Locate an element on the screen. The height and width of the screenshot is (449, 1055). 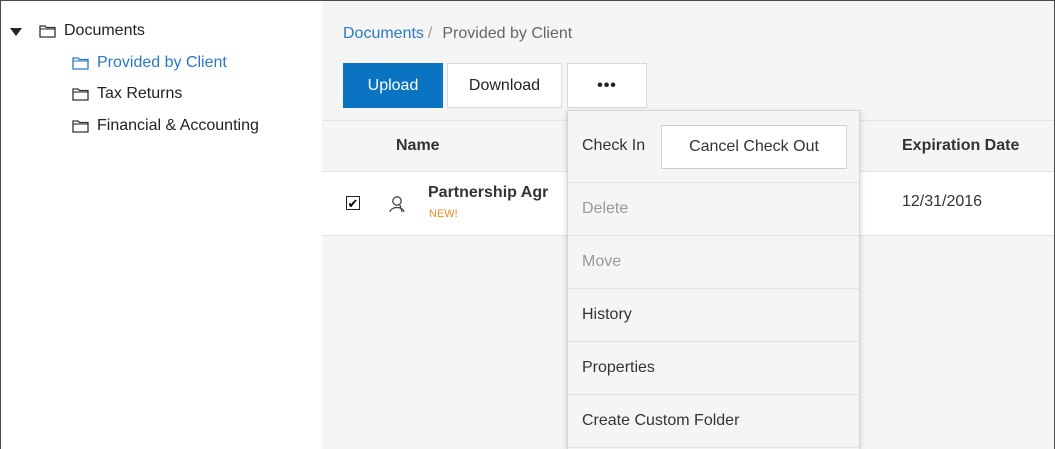
download-button: Download is located at coordinates (504, 85).